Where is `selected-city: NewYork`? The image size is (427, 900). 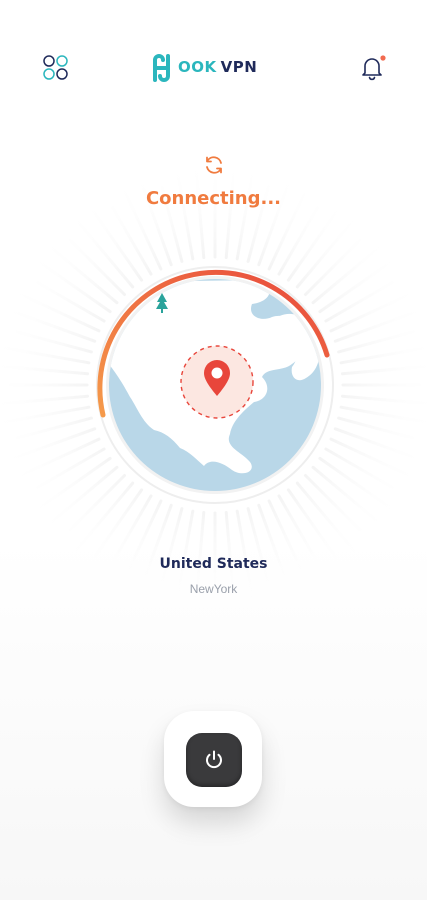
selected-city: NewYork is located at coordinates (213, 589).